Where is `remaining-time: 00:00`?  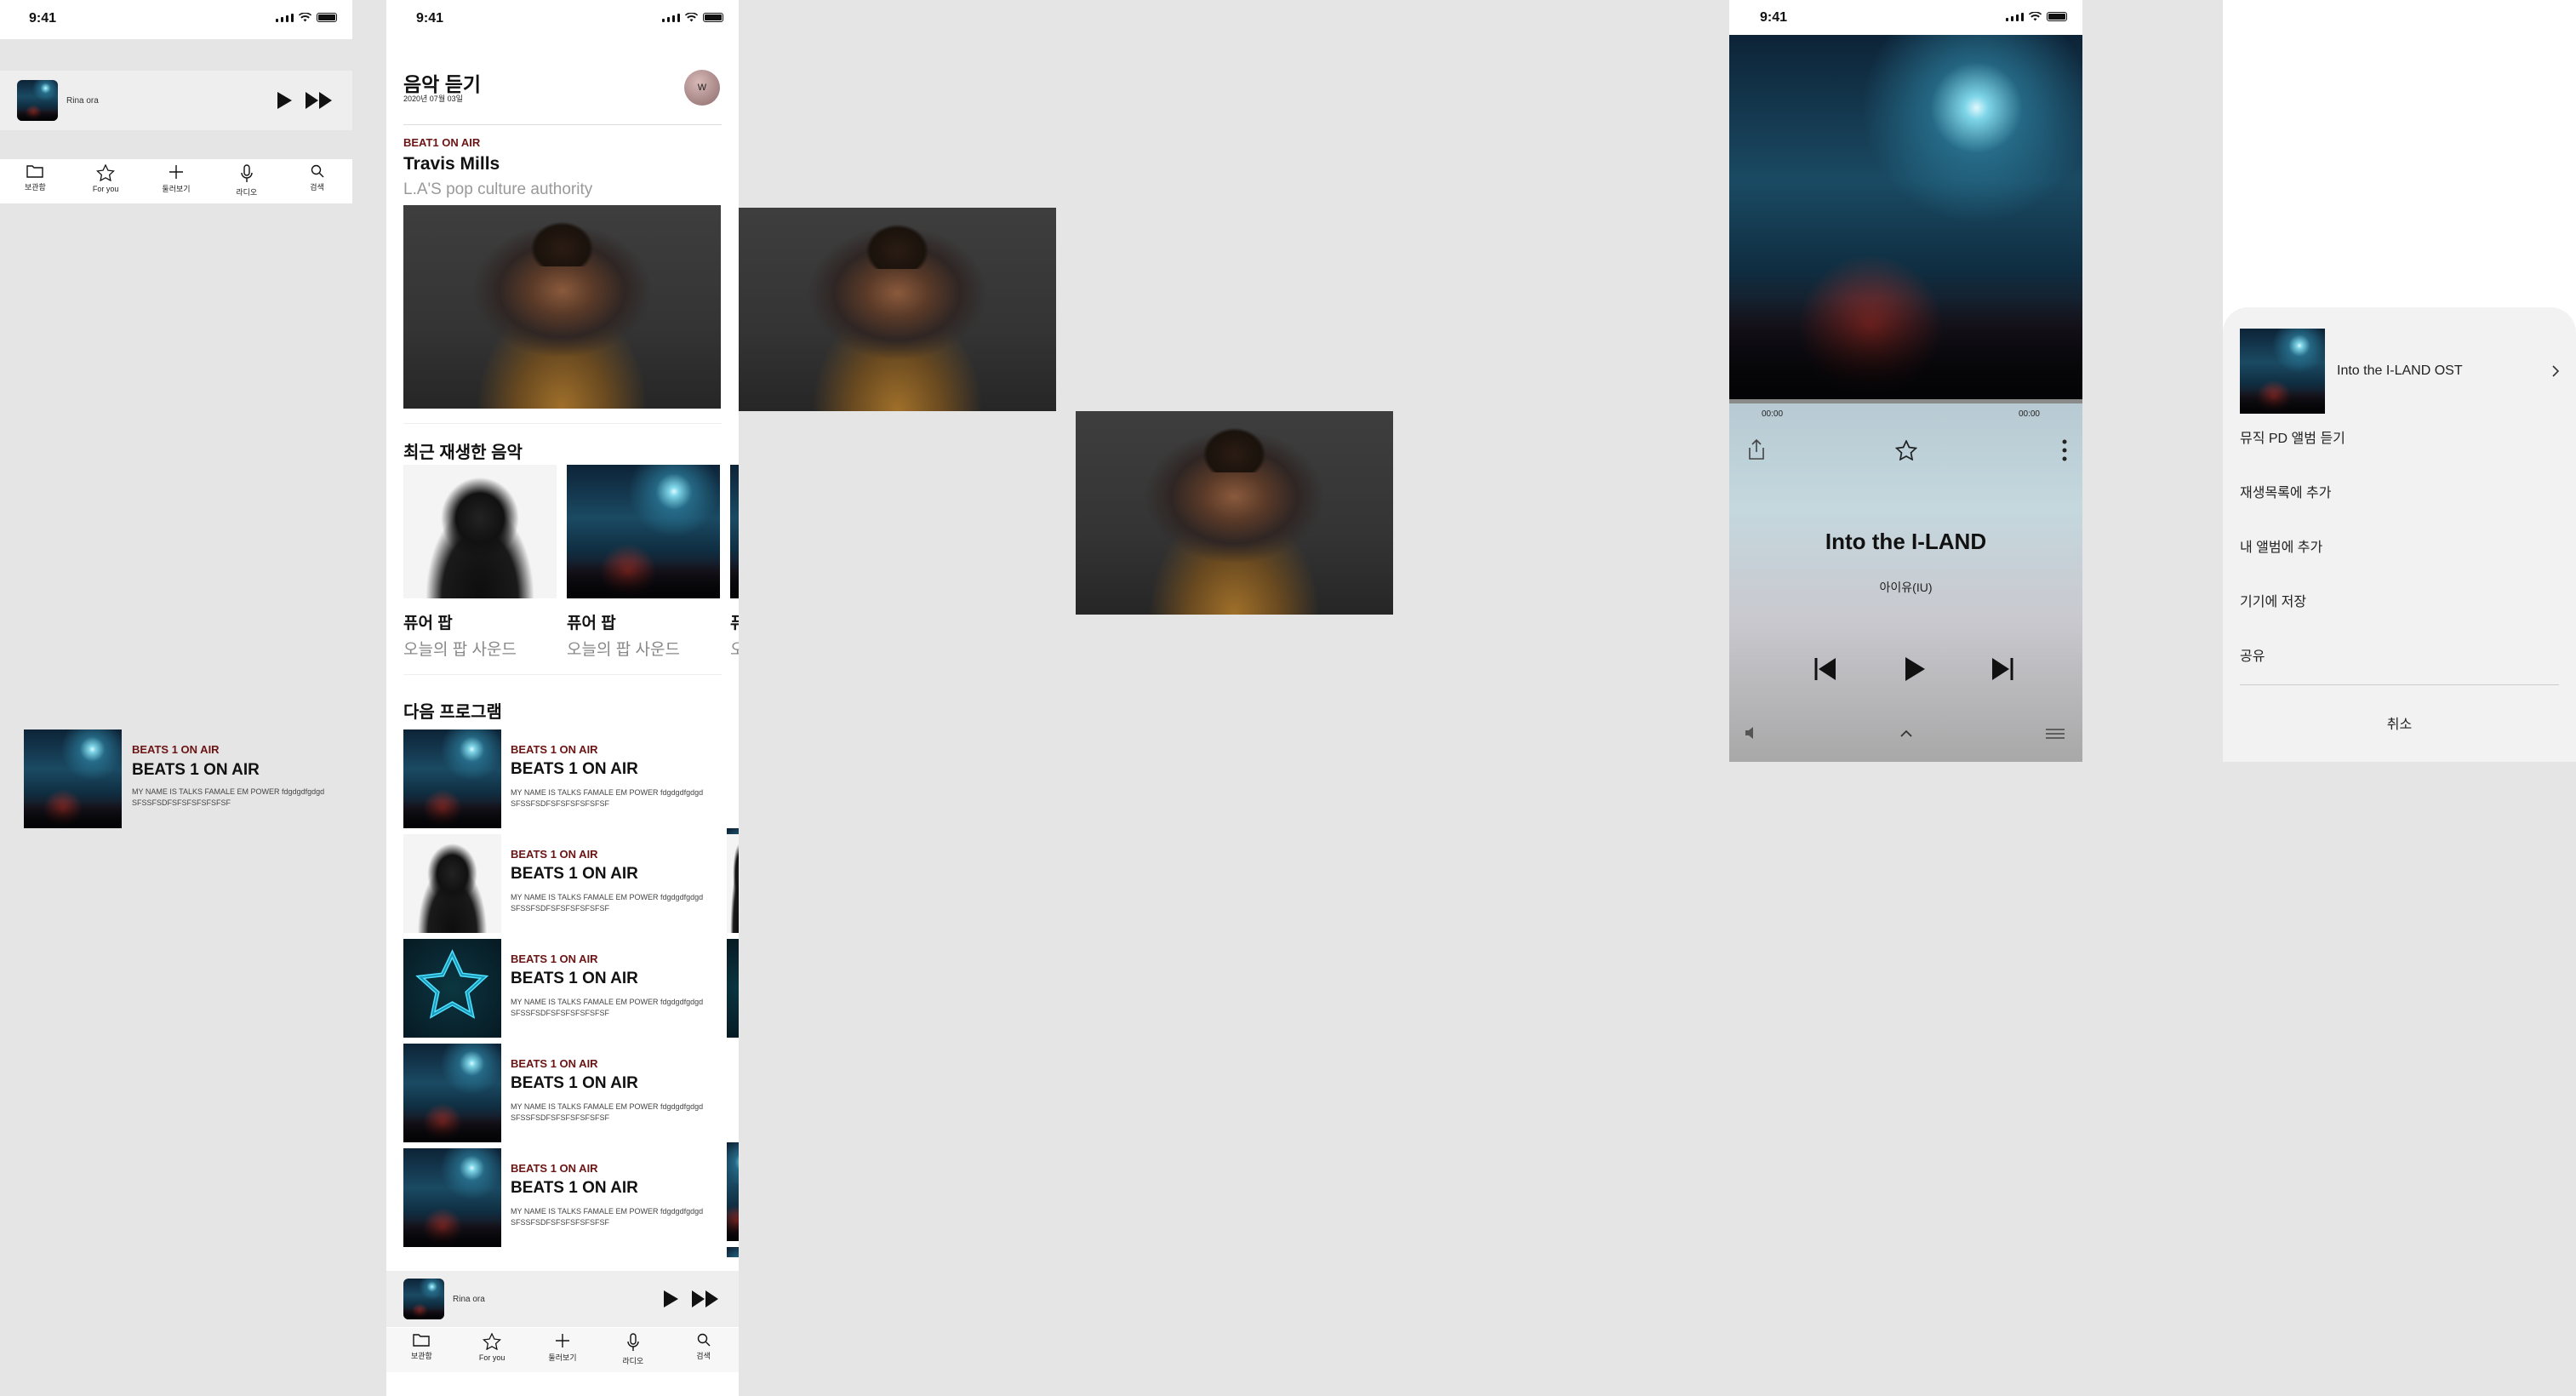 remaining-time: 00:00 is located at coordinates (2029, 414).